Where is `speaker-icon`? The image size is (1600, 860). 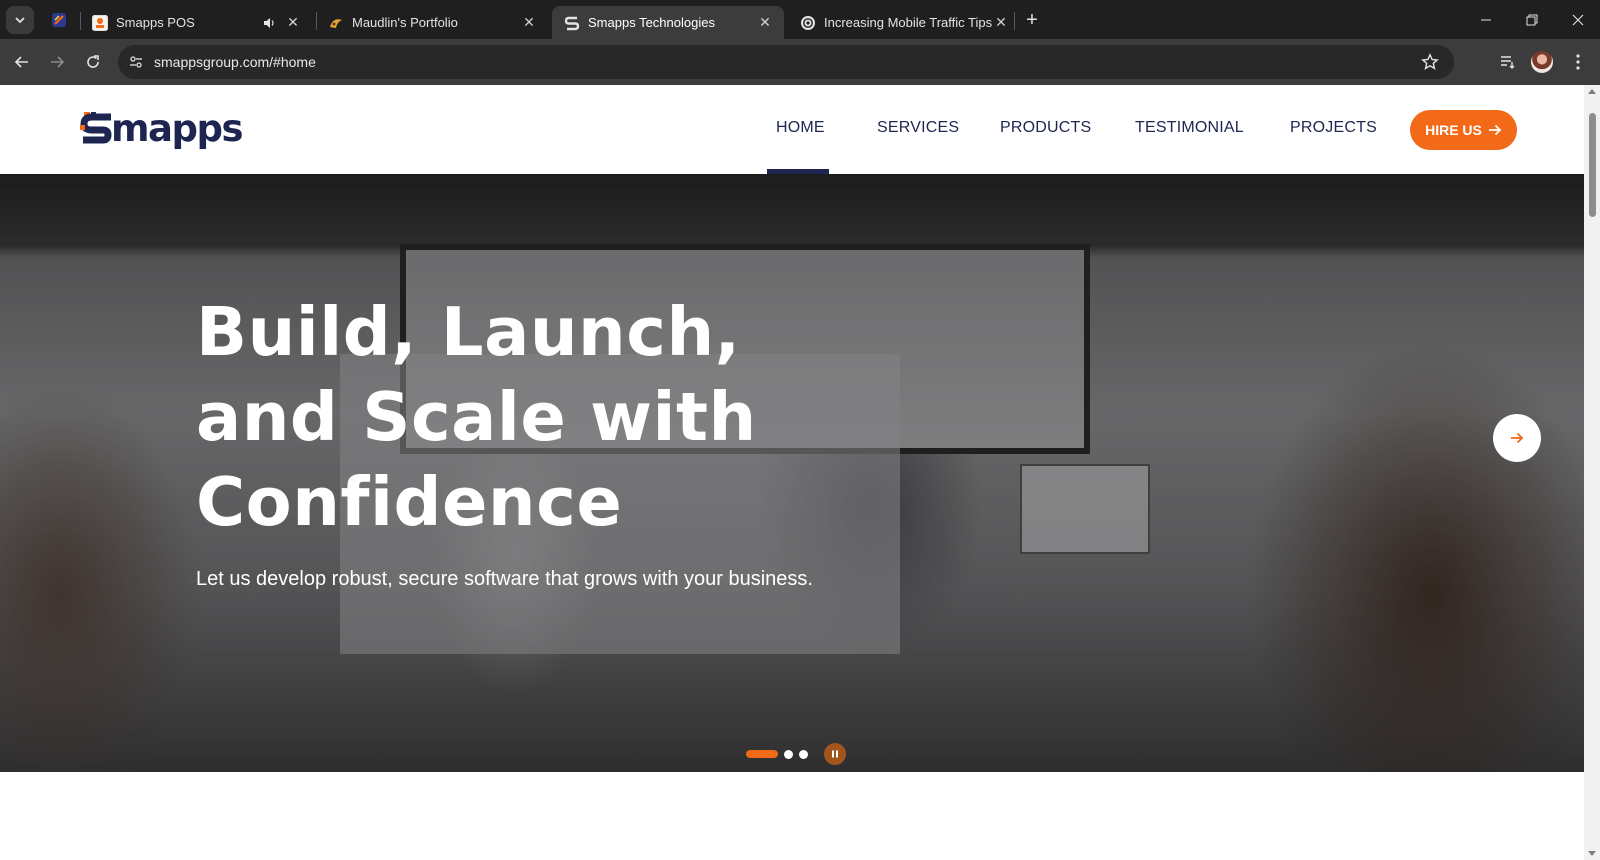
speaker-icon is located at coordinates (269, 23).